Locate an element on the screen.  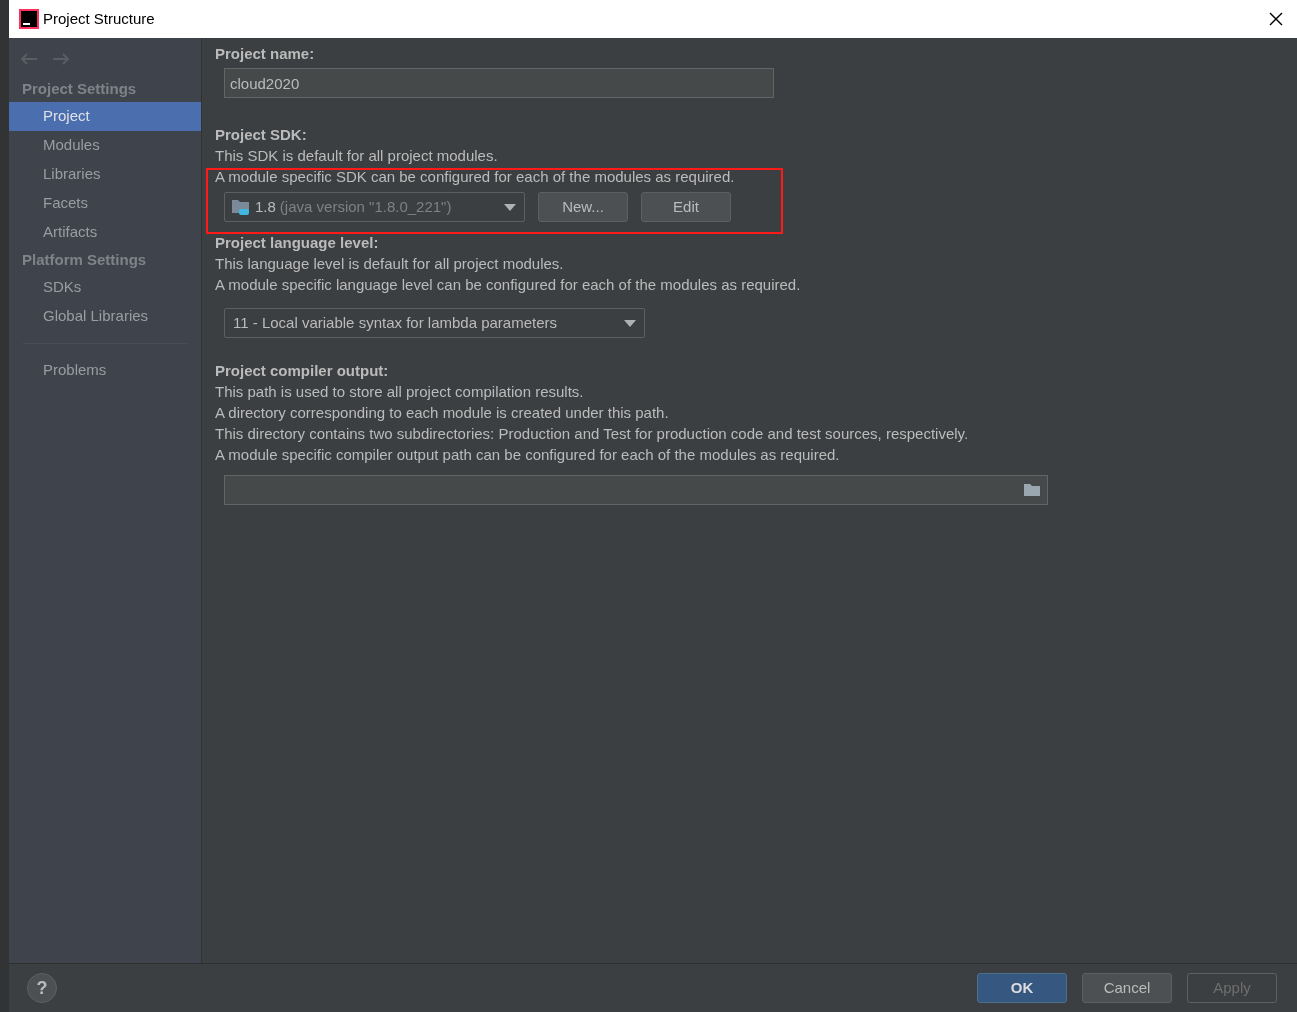
language-level-dropdown: 11 - Local variable syntax for lambda parameters is located at coordinates (434, 323).